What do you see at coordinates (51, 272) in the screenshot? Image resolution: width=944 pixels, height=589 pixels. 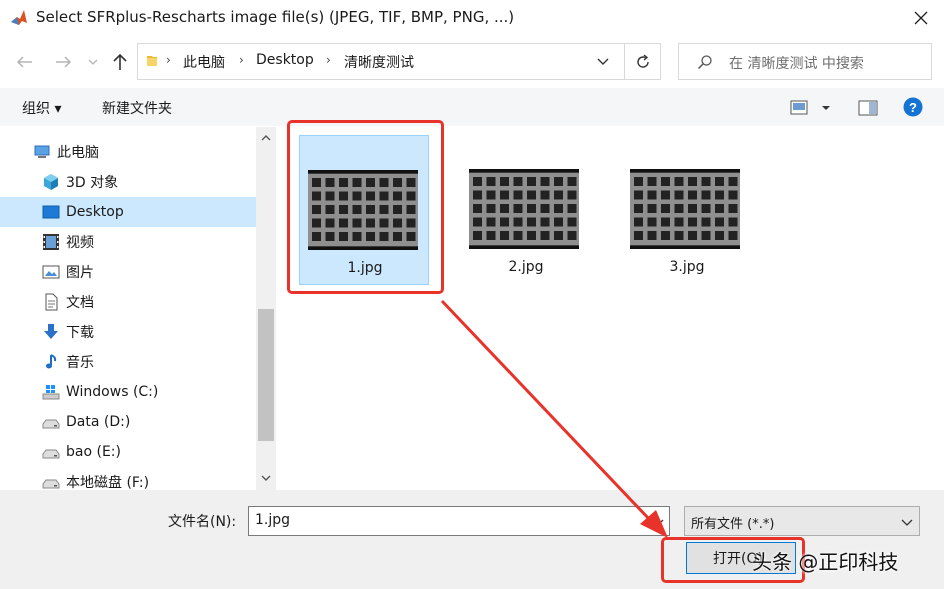 I see `picture-icon` at bounding box center [51, 272].